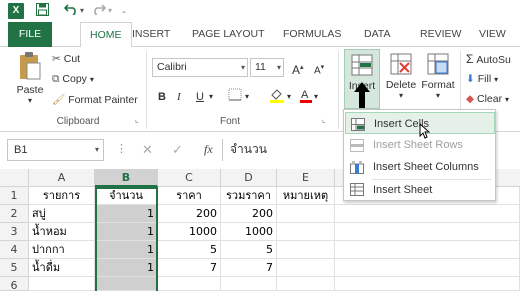  I want to click on italic-button: I, so click(179, 97).